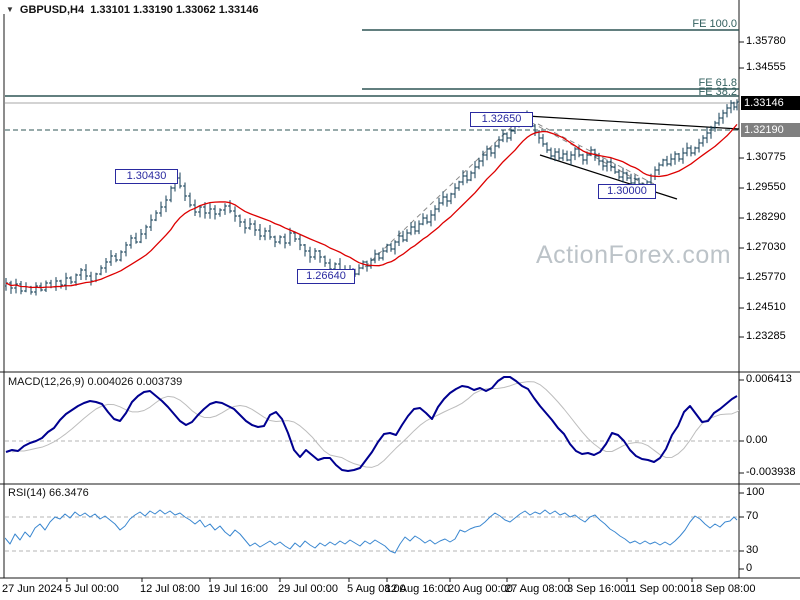  What do you see at coordinates (52, 10) in the screenshot?
I see `symbol-period-label: GBPUSD,H4` at bounding box center [52, 10].